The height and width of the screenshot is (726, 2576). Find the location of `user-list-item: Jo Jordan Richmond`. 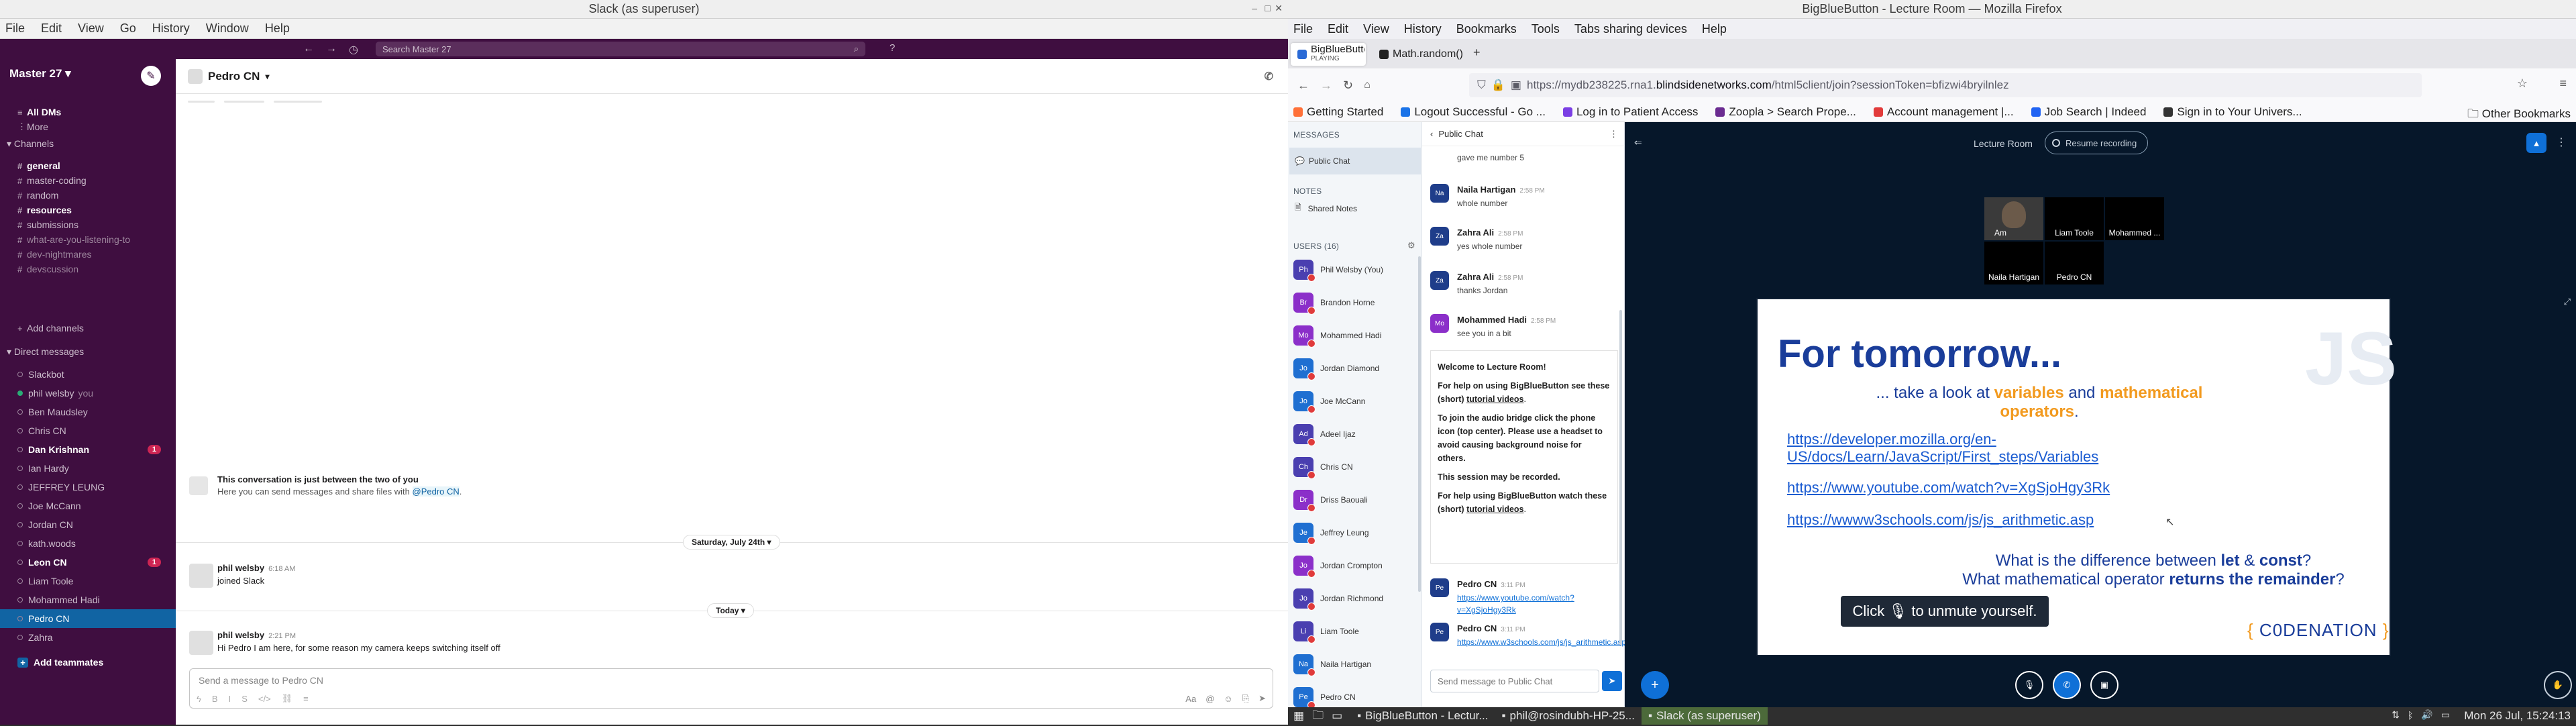

user-list-item: Jo Jordan Richmond is located at coordinates (1338, 599).